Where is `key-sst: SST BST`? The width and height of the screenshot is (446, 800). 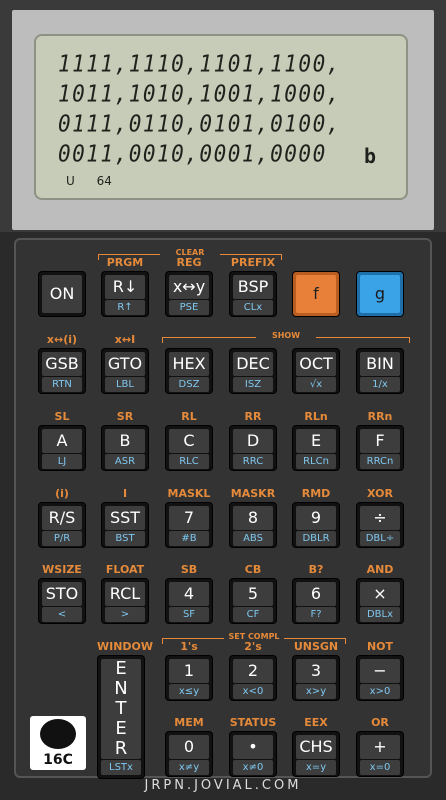
key-sst: SST BST is located at coordinates (125, 525).